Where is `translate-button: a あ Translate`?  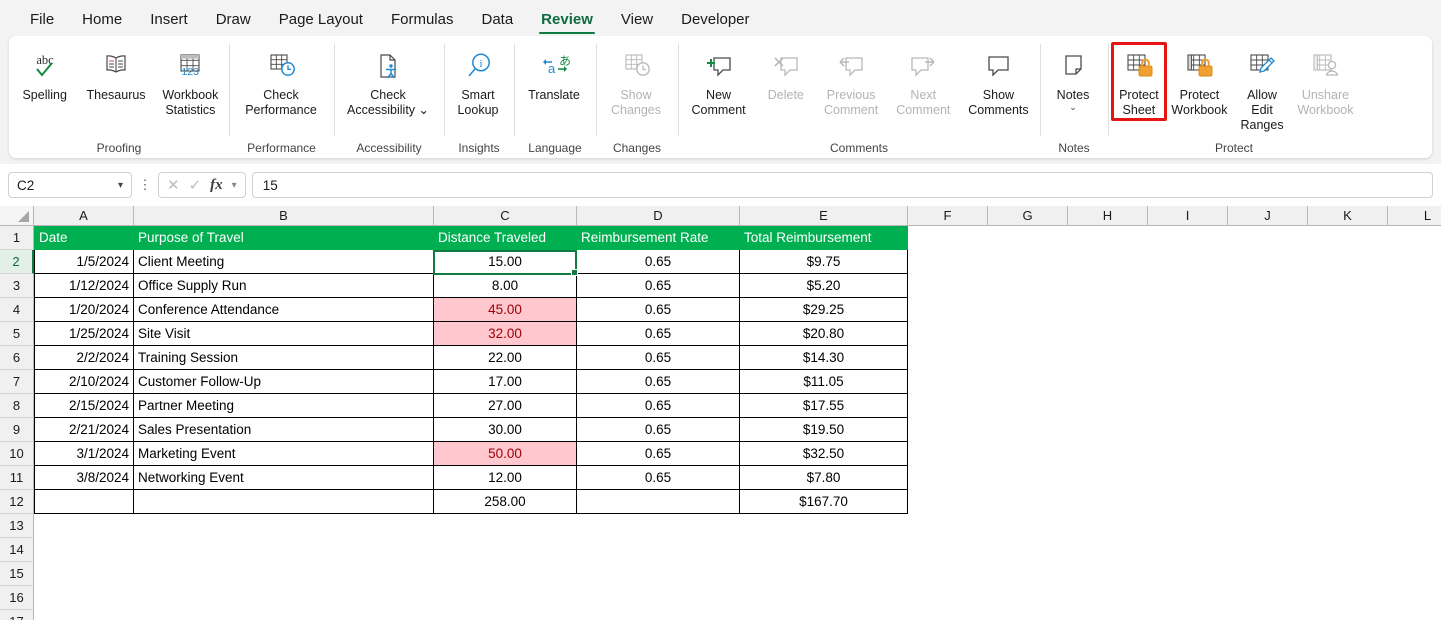
translate-button: a あ Translate is located at coordinates (554, 72).